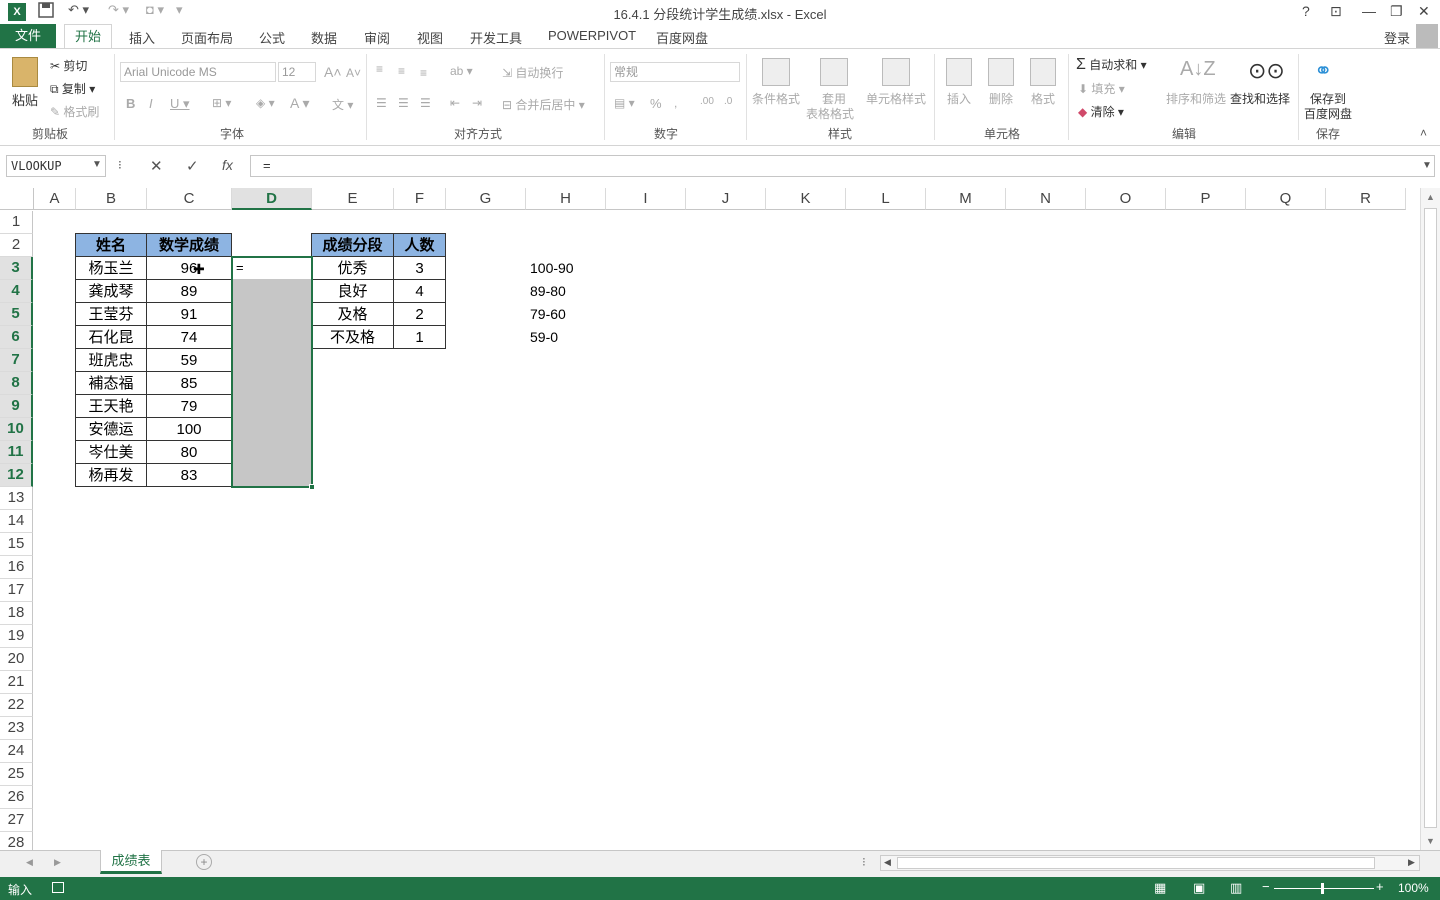 This screenshot has height=900, width=1440. I want to click on help-icon: ?, so click(1306, 11).